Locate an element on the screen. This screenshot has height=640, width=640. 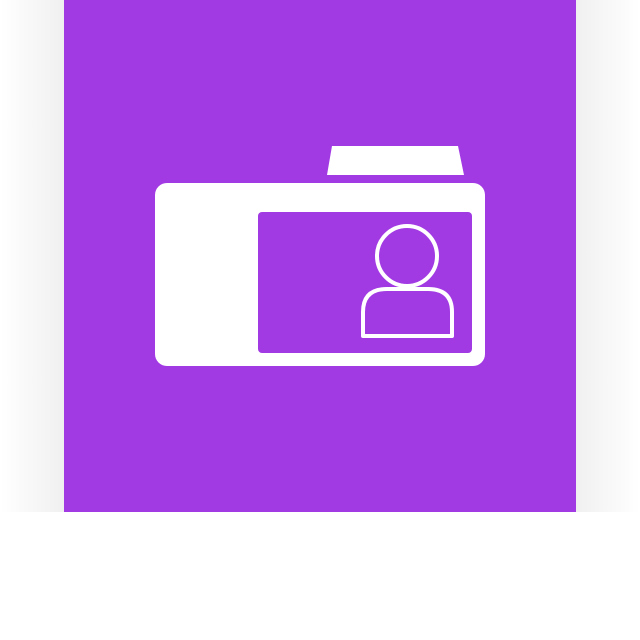
tile-shadow-left is located at coordinates (32, 256).